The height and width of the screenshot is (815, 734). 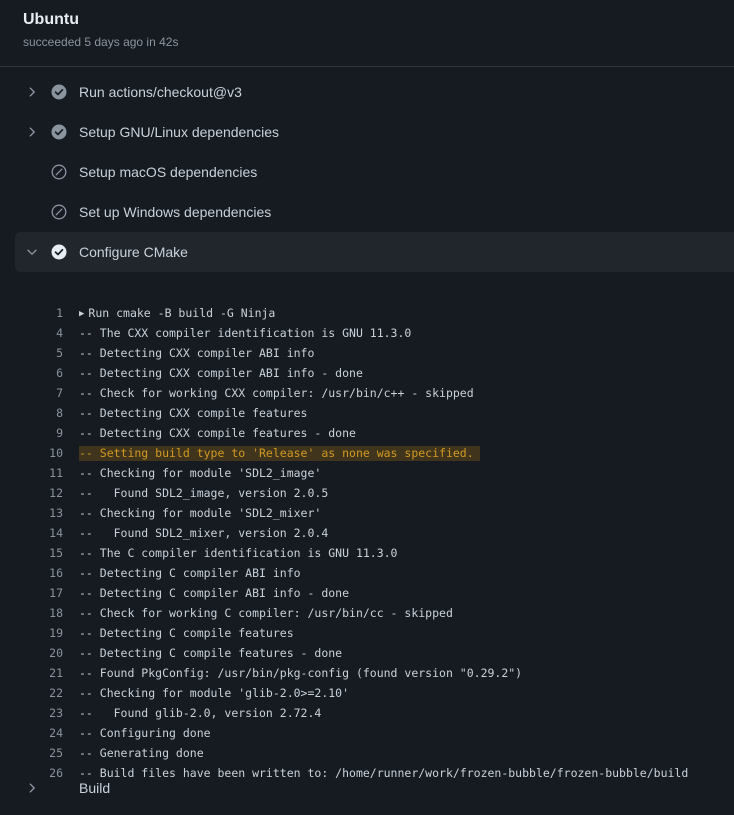 I want to click on line-number: 19, so click(x=31, y=633).